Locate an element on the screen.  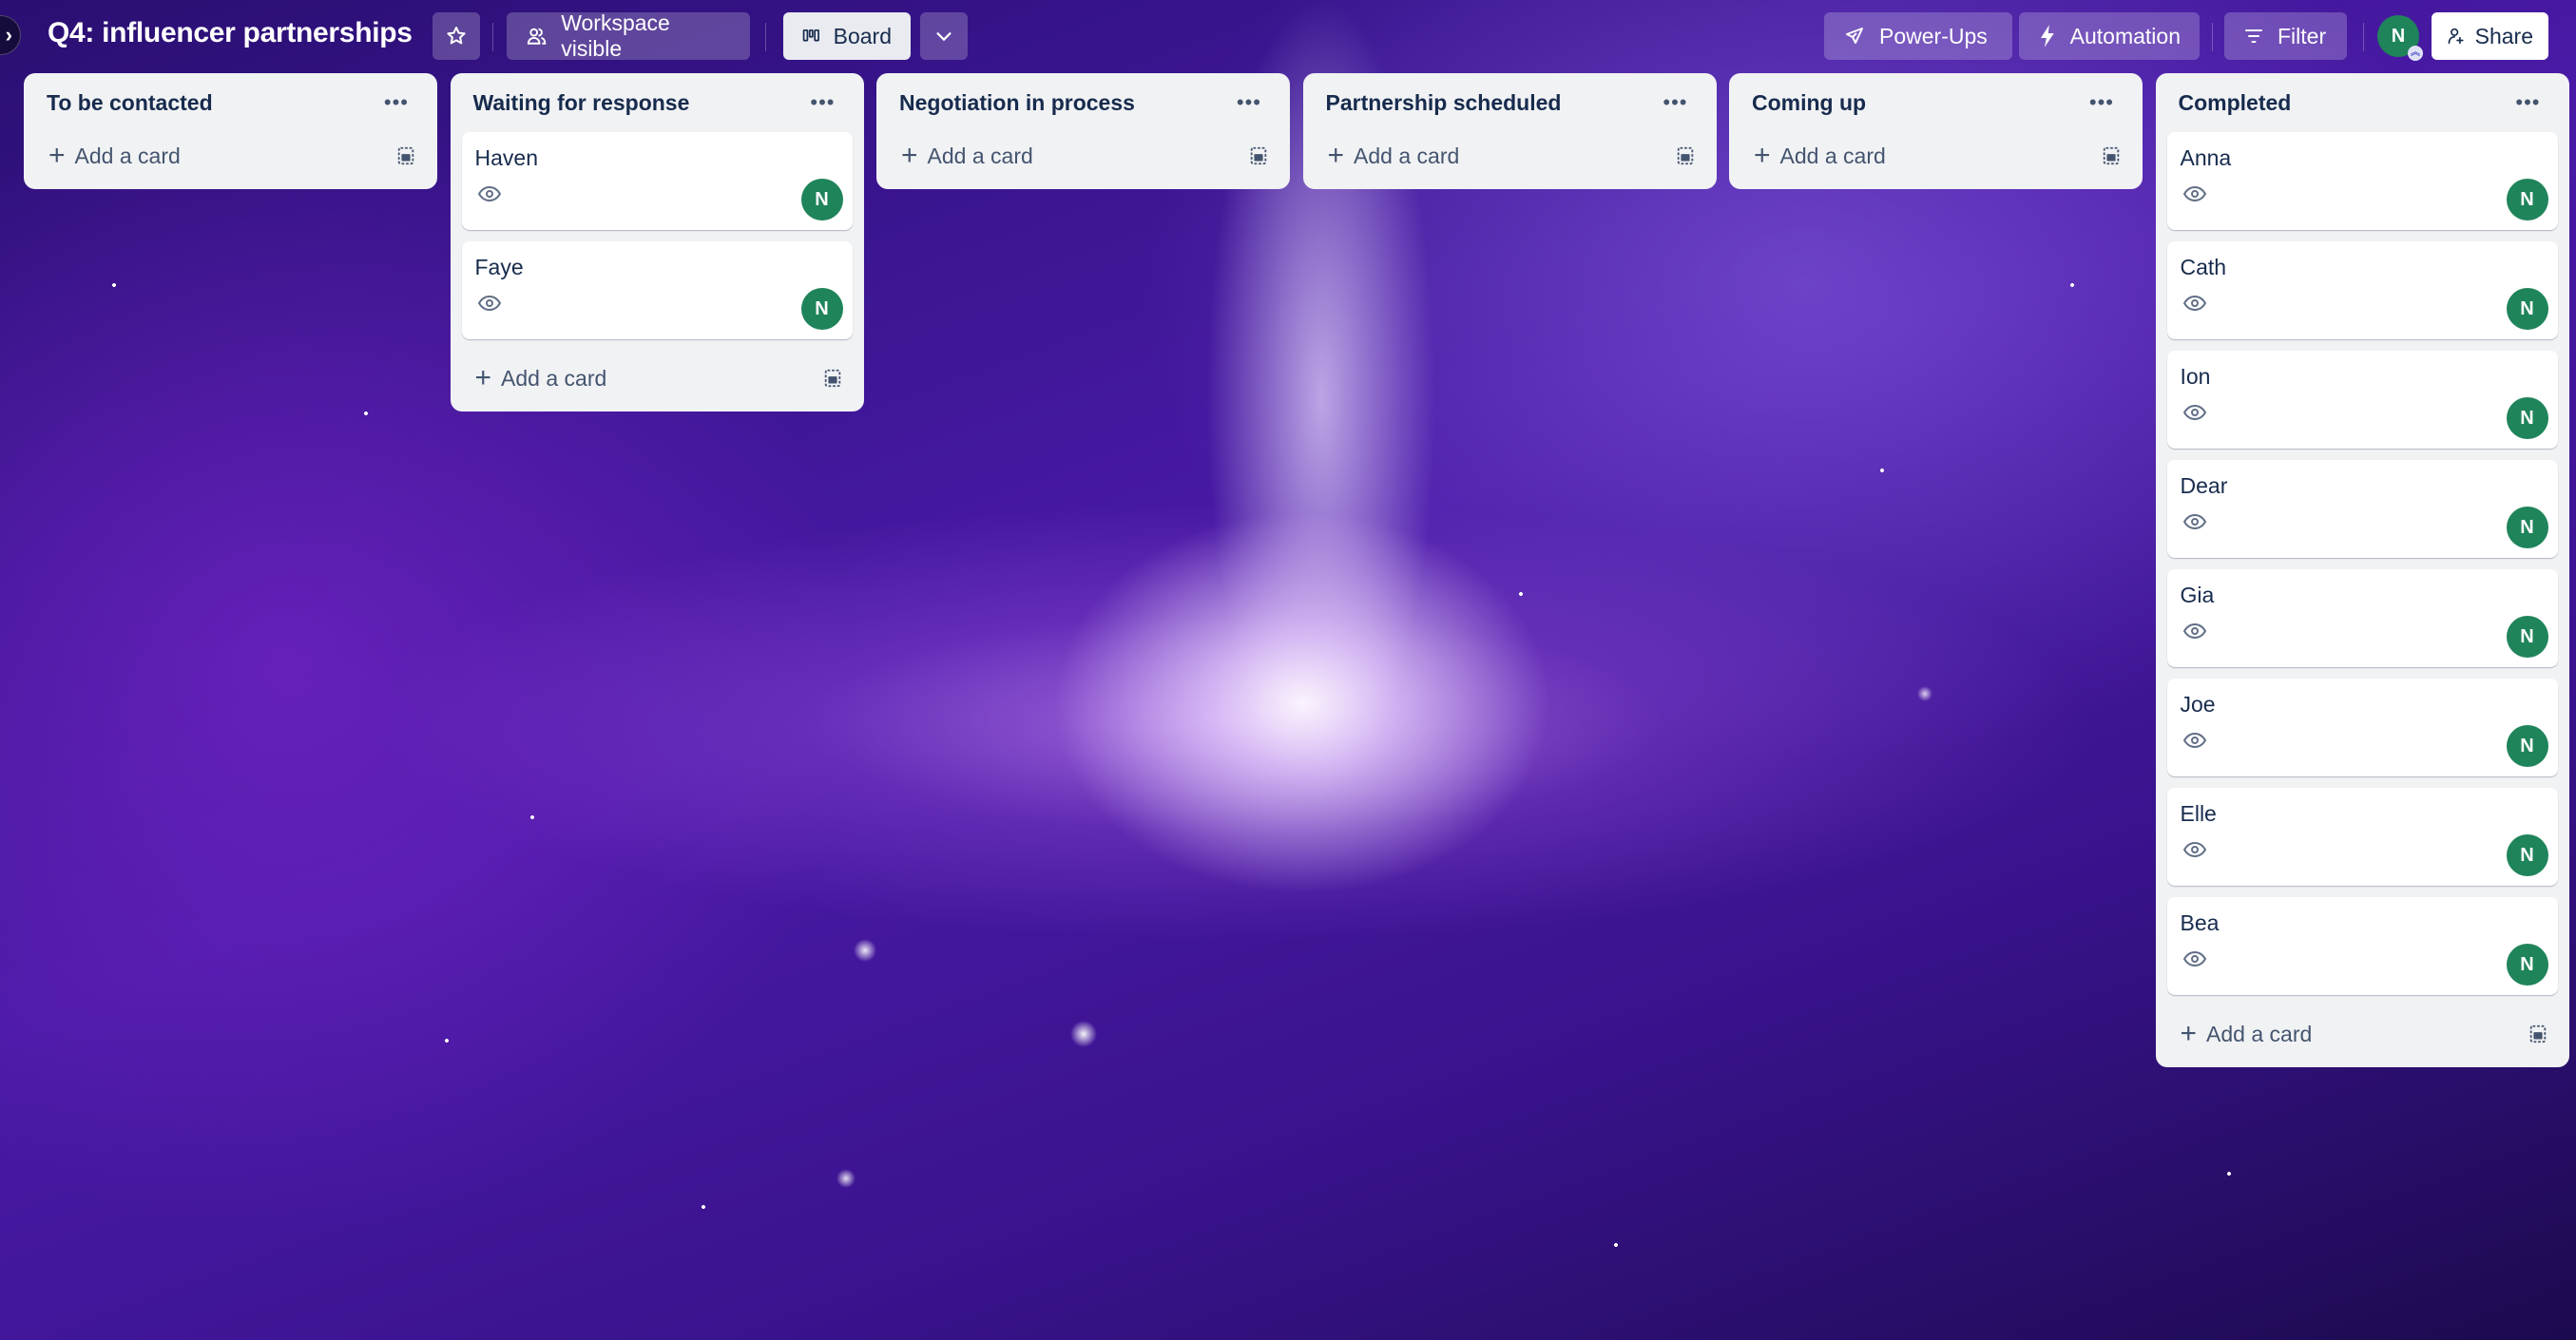
card: Bea N is located at coordinates (2362, 946).